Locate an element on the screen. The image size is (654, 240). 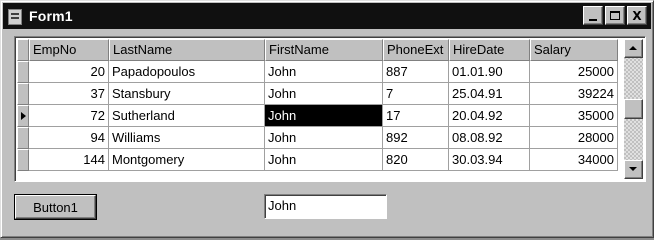
cell-empno: 20 is located at coordinates (69, 72).